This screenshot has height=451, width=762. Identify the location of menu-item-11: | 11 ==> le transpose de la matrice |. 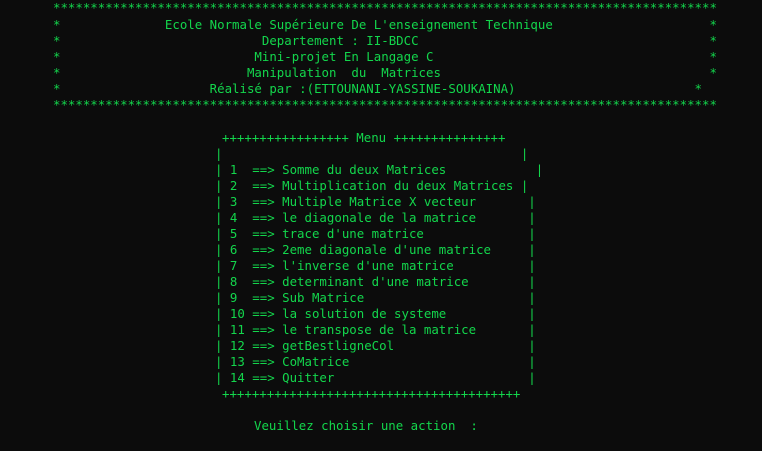
(375, 329).